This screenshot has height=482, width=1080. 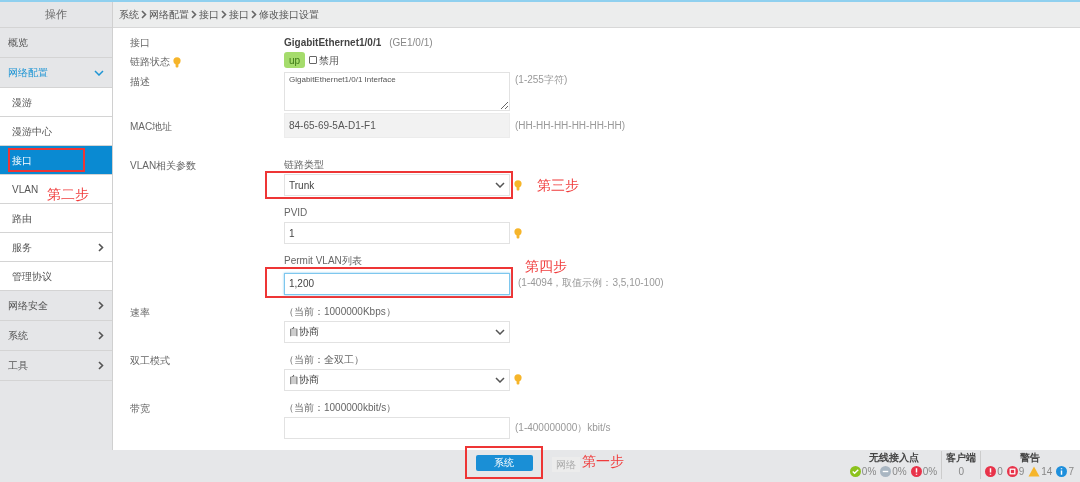 What do you see at coordinates (56, 336) in the screenshot?
I see `sidebar-item: 系统` at bounding box center [56, 336].